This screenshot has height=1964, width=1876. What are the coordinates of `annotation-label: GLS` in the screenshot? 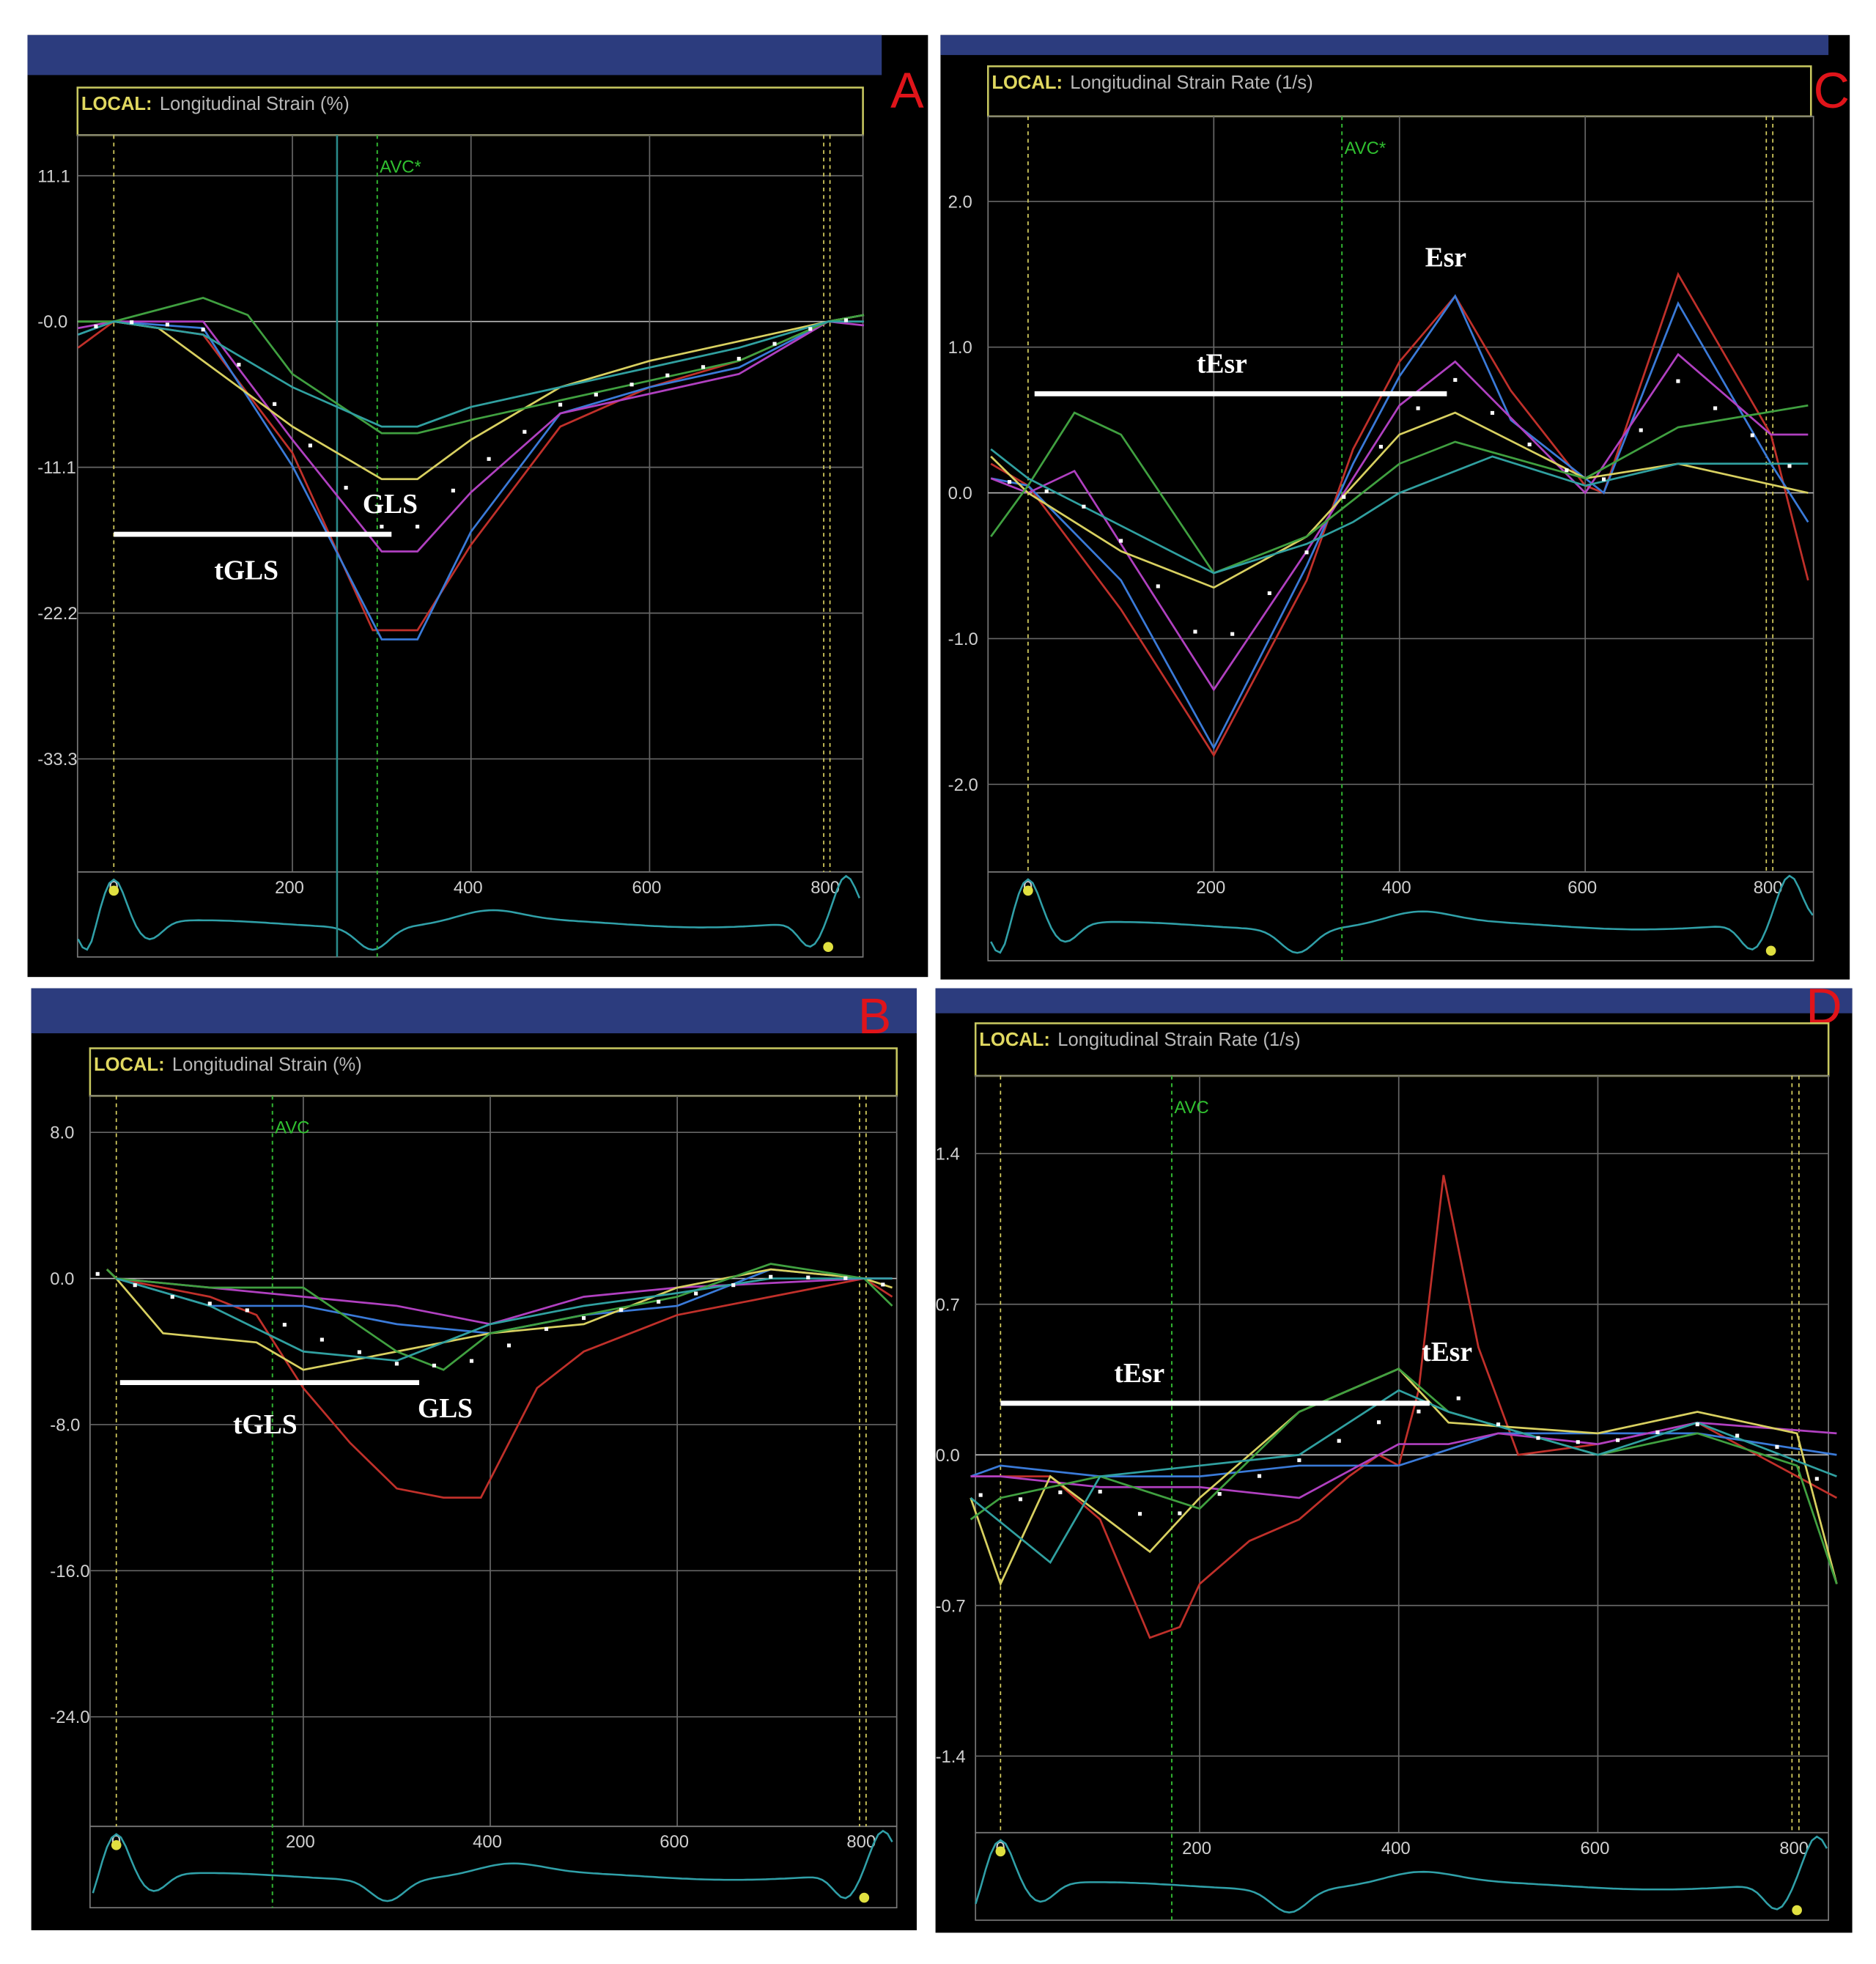 It's located at (390, 505).